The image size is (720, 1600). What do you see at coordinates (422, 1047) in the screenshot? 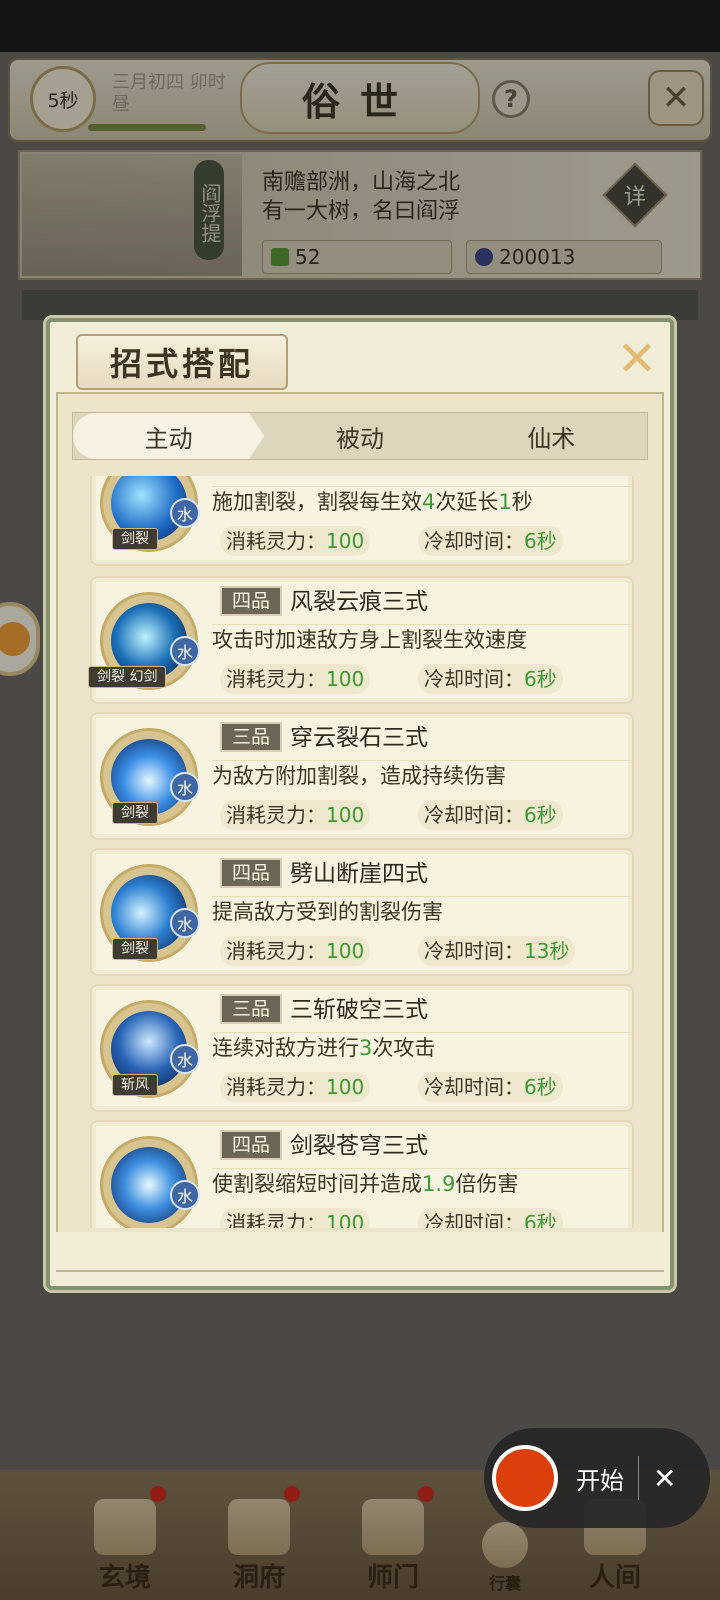
I see `skill-description: 连续对敌方进行3次攻击` at bounding box center [422, 1047].